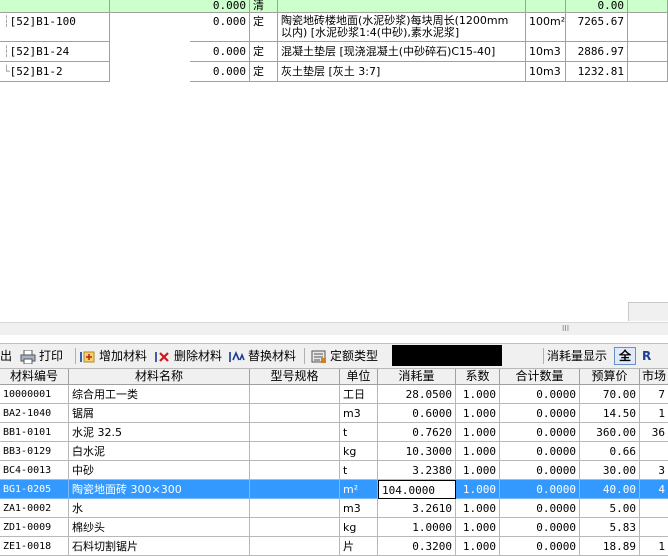  I want to click on quota-type-field, so click(447, 355).